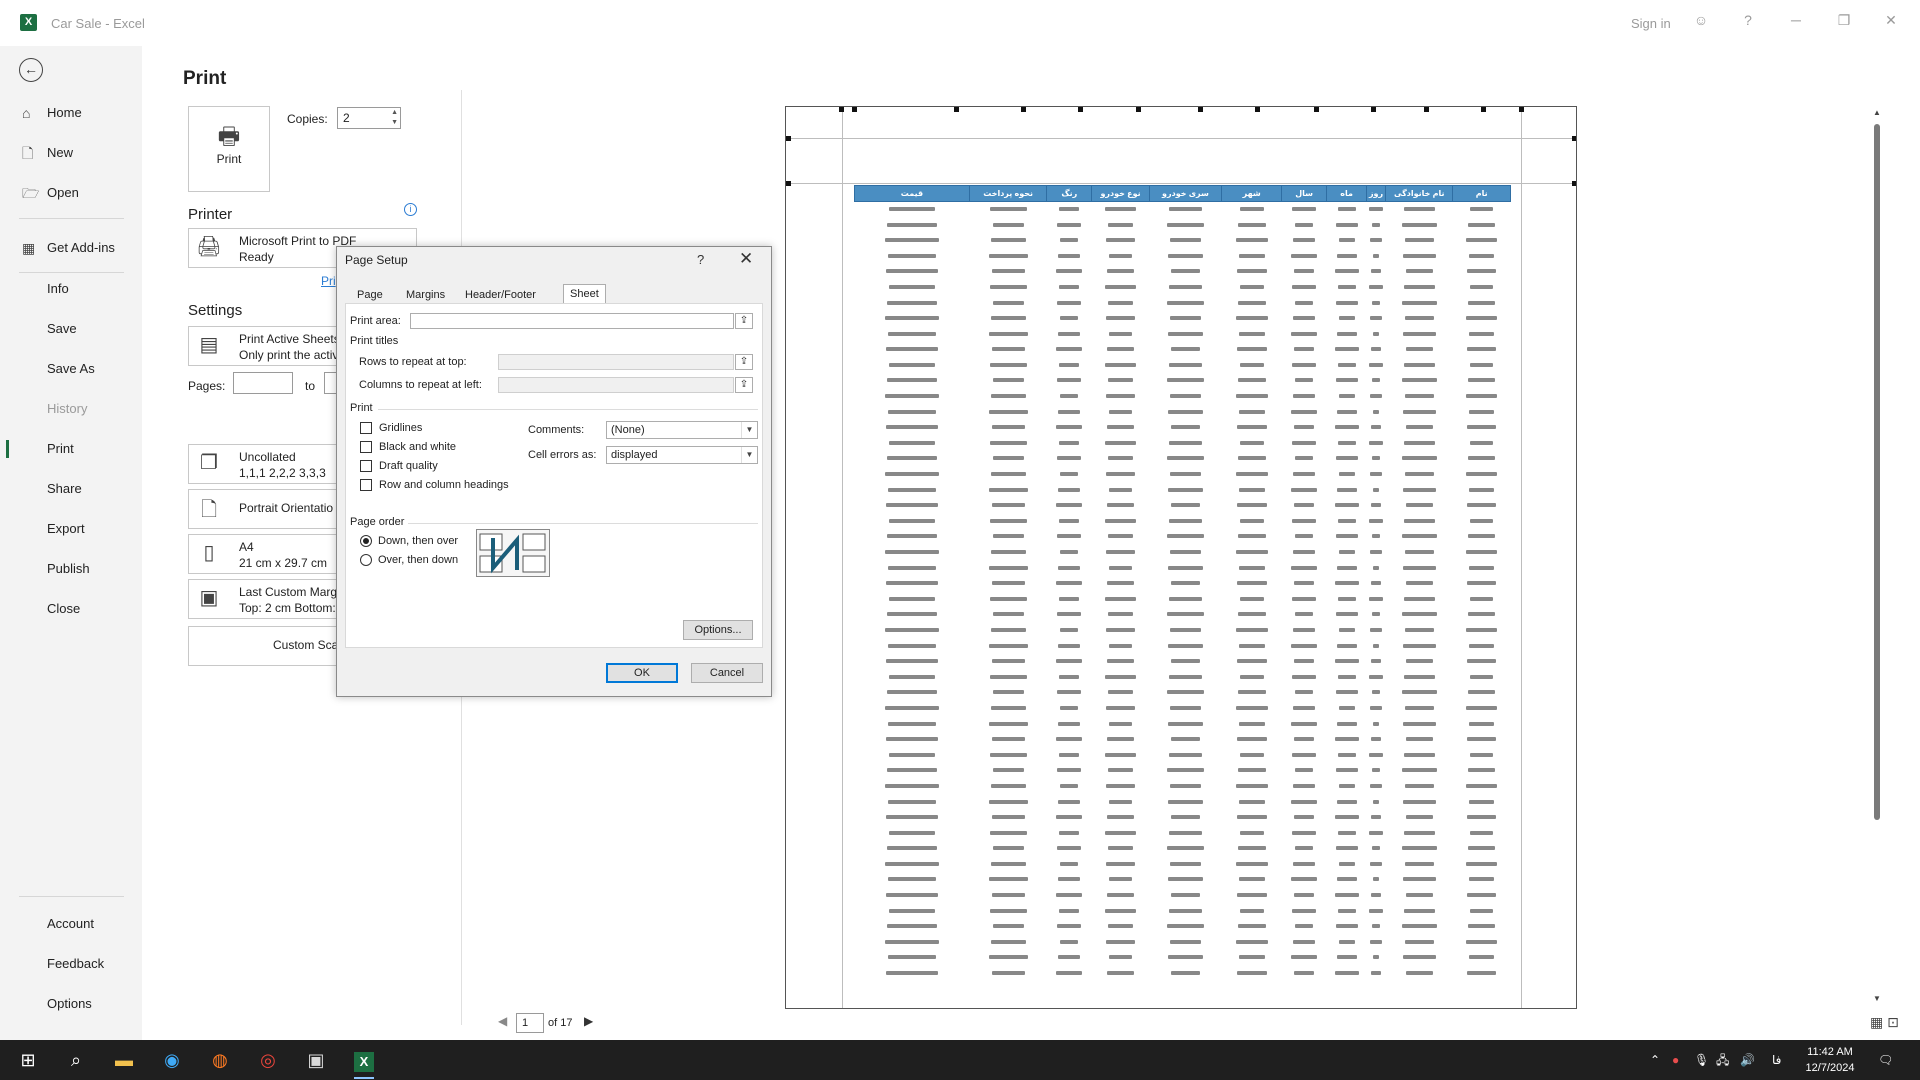  What do you see at coordinates (1891, 20) in the screenshot?
I see `close-window-button: ✕` at bounding box center [1891, 20].